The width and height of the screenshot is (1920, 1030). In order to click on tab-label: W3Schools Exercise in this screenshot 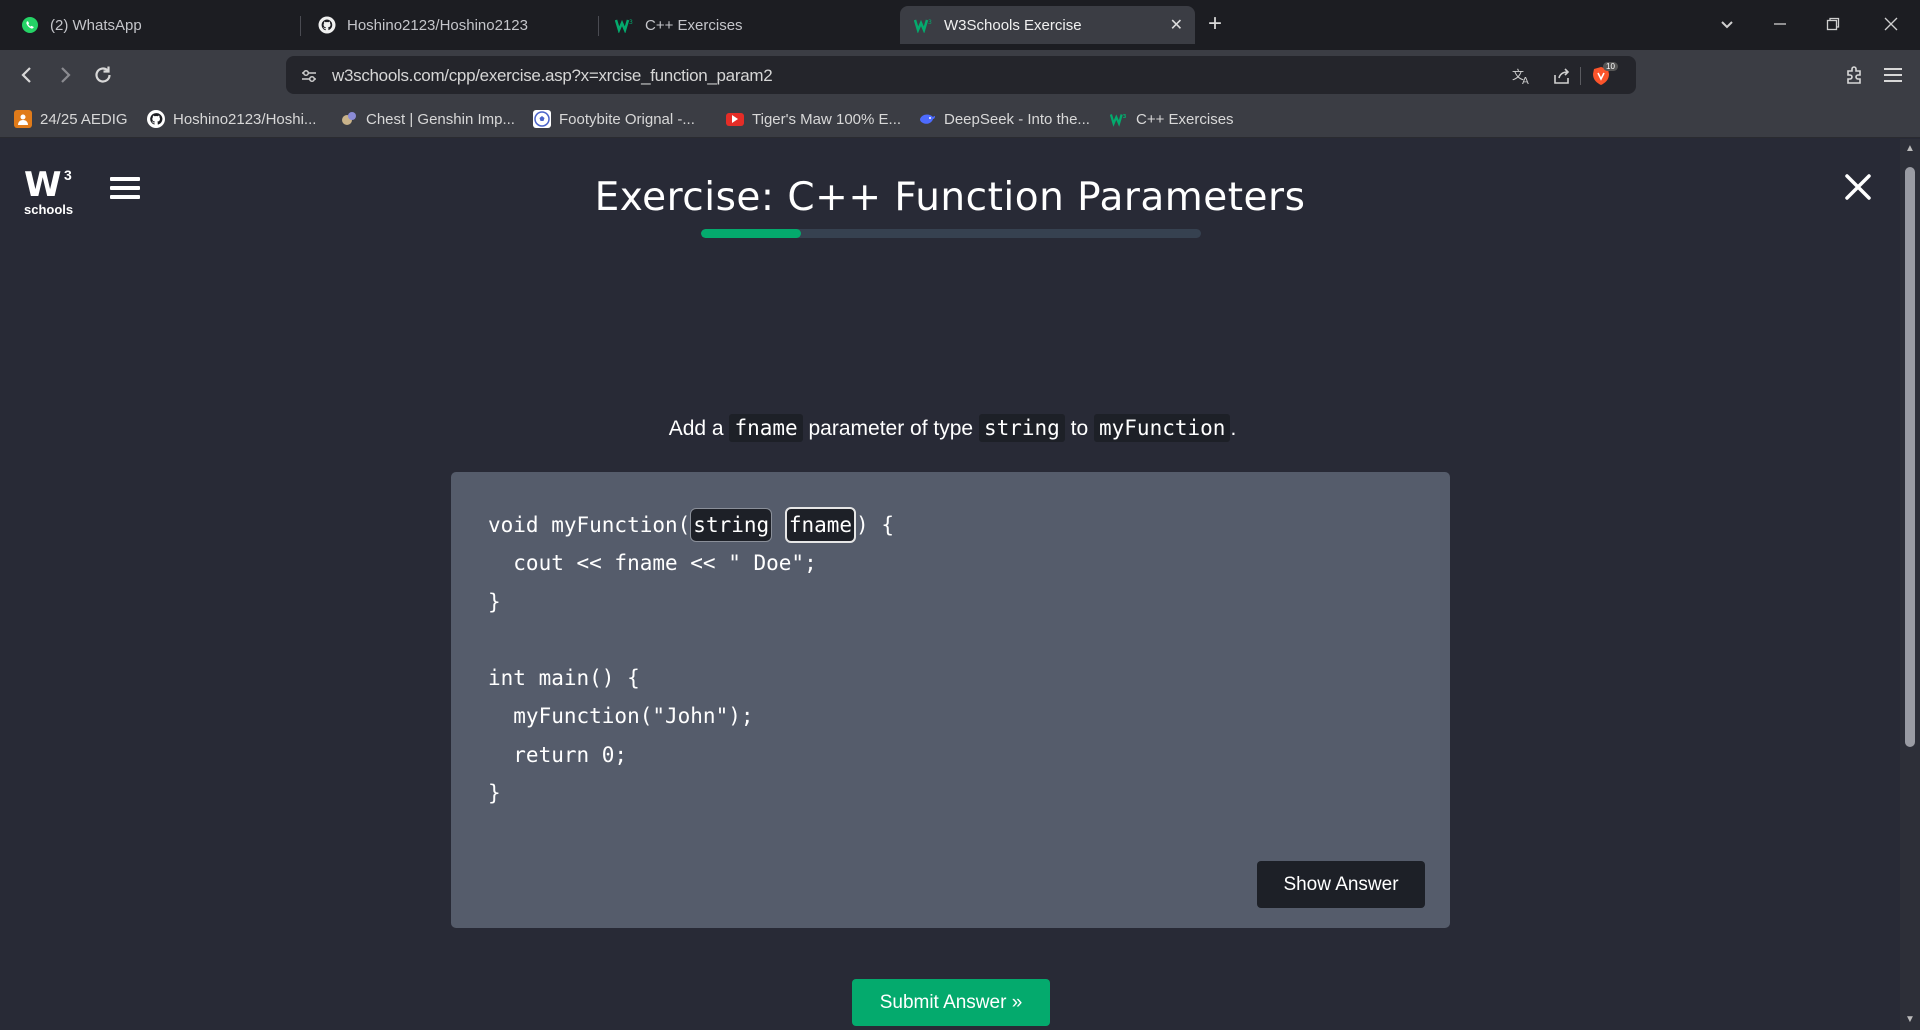, I will do `click(1013, 25)`.